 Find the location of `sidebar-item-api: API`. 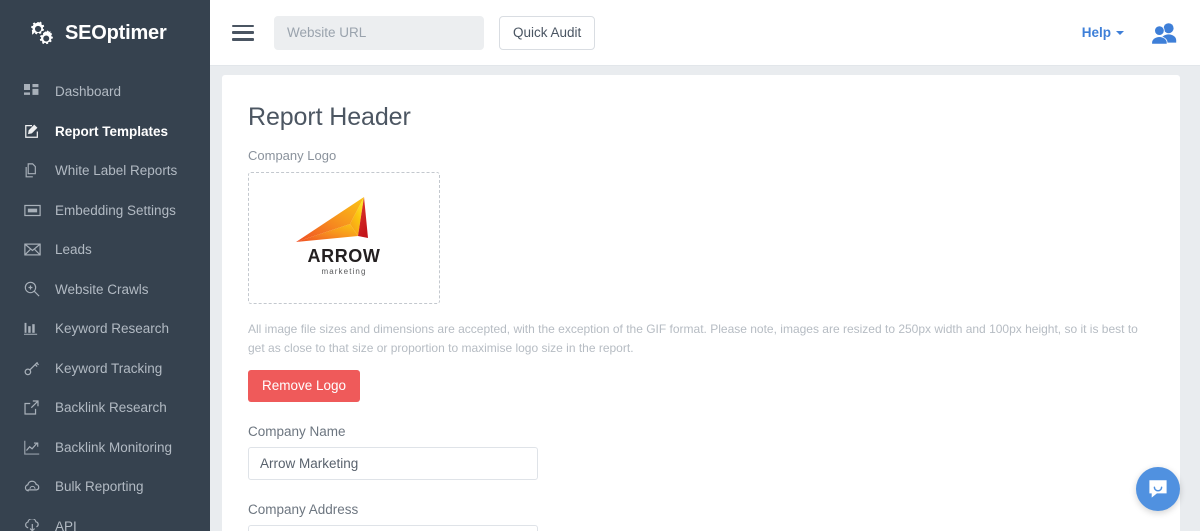

sidebar-item-api: API is located at coordinates (105, 519).